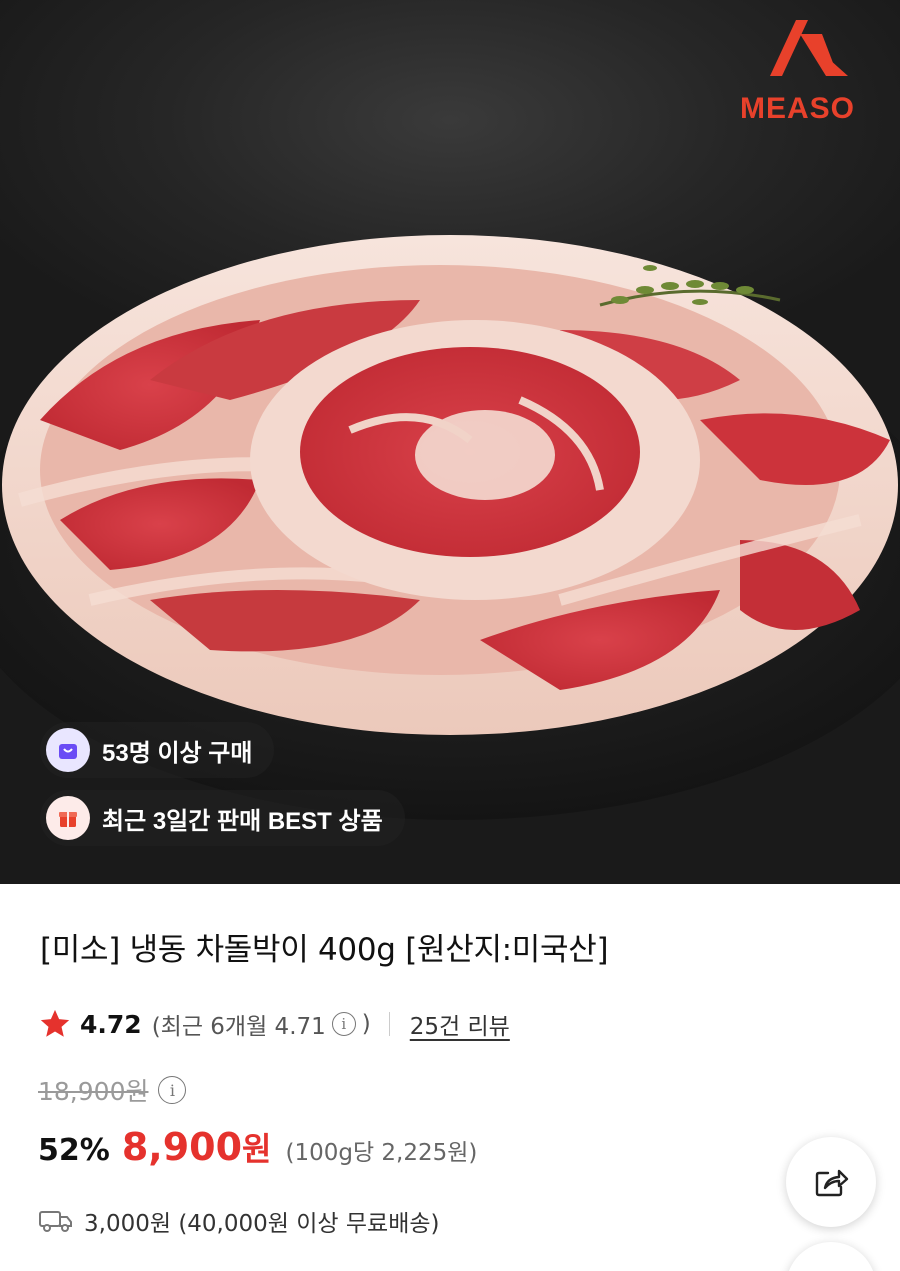  I want to click on shipping-row: 3,000원 (40,000원 이상 무료배송), so click(238, 1221).